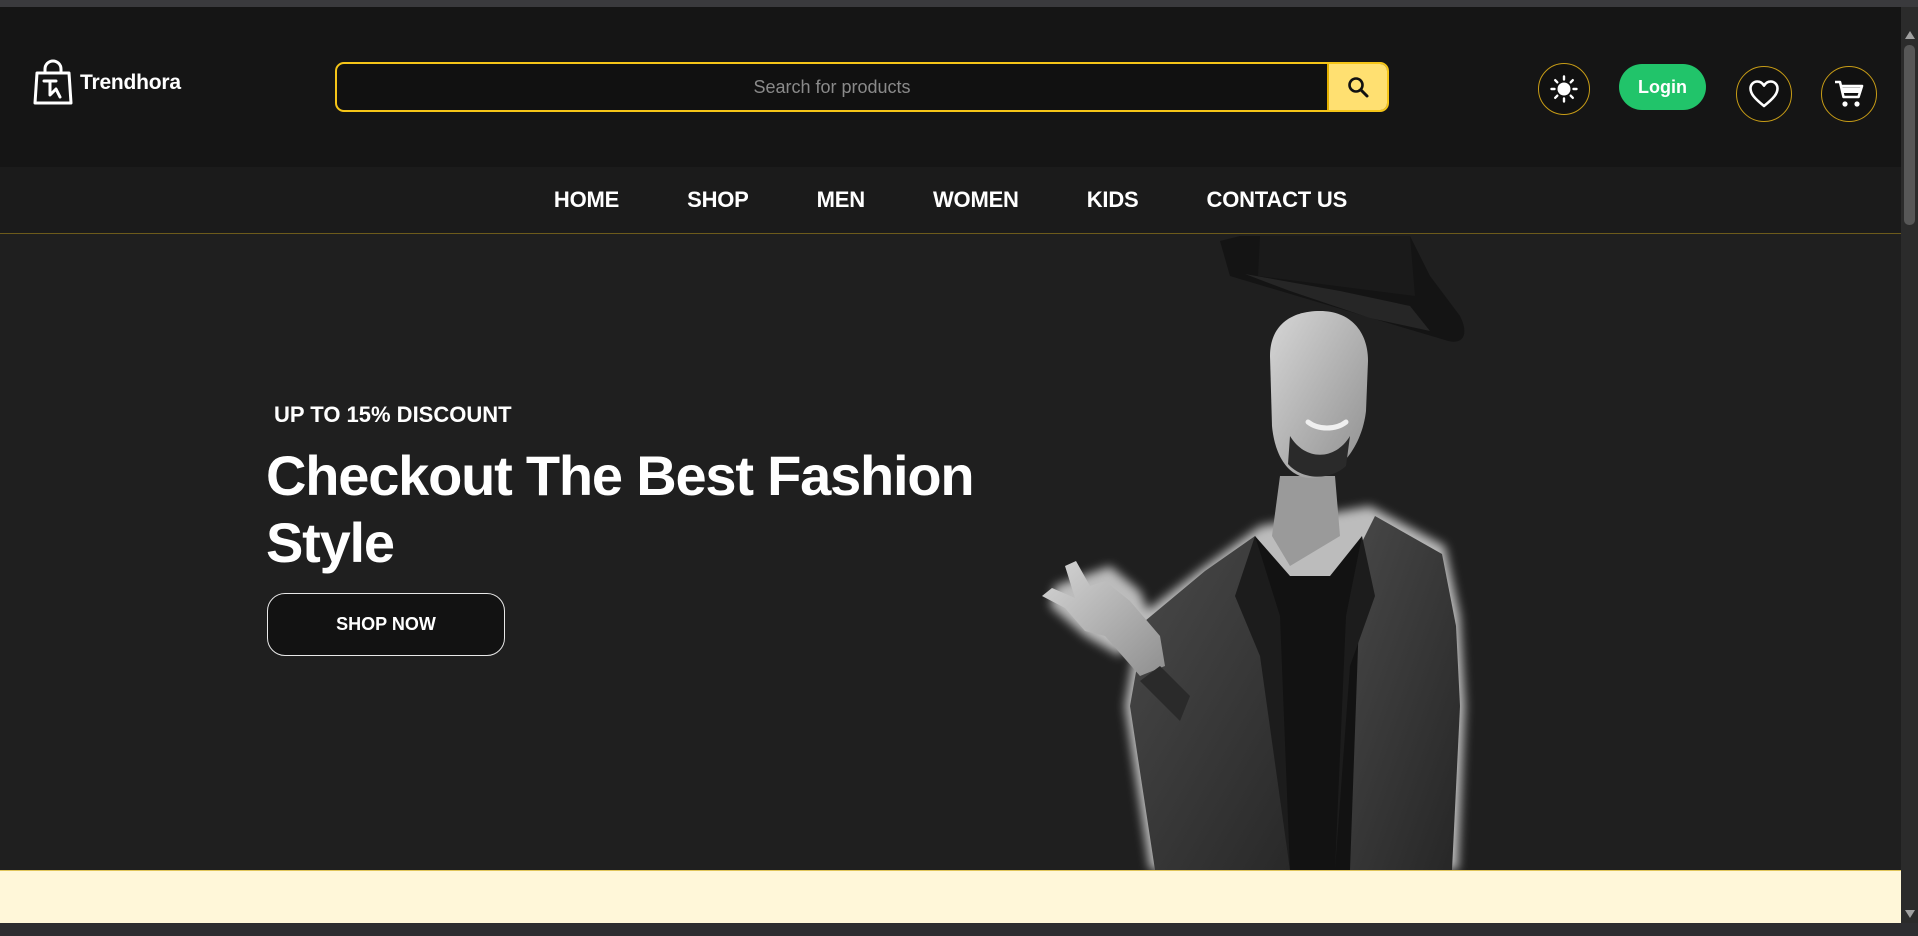  I want to click on browser-top-bar, so click(959, 3).